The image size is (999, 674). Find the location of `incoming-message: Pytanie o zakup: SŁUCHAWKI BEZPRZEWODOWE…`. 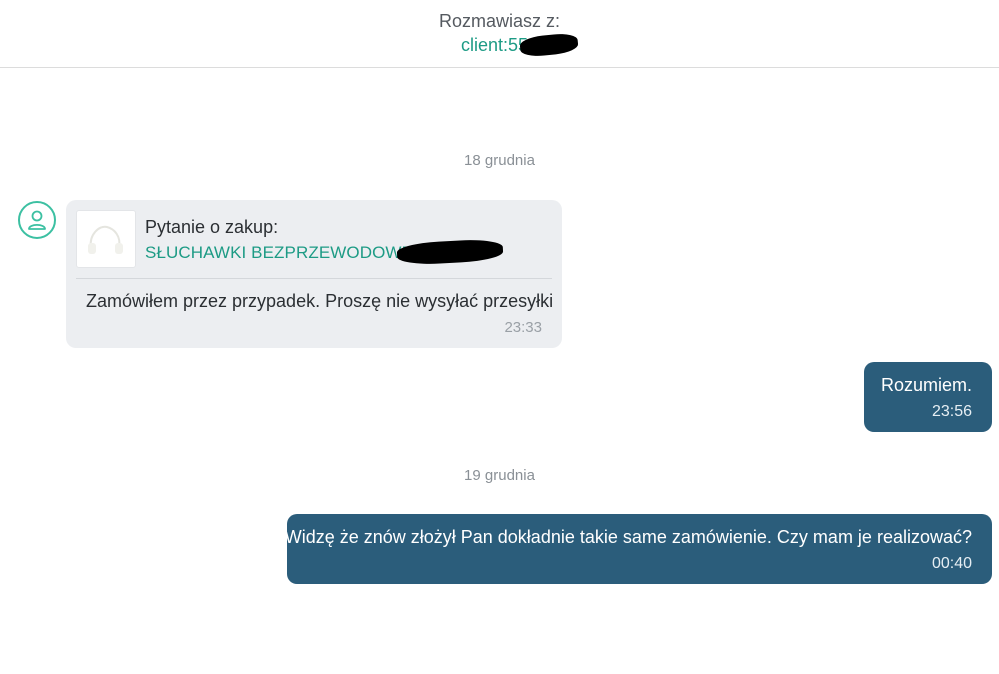

incoming-message: Pytanie o zakup: SŁUCHAWKI BEZPRZEWODOWE… is located at coordinates (314, 274).